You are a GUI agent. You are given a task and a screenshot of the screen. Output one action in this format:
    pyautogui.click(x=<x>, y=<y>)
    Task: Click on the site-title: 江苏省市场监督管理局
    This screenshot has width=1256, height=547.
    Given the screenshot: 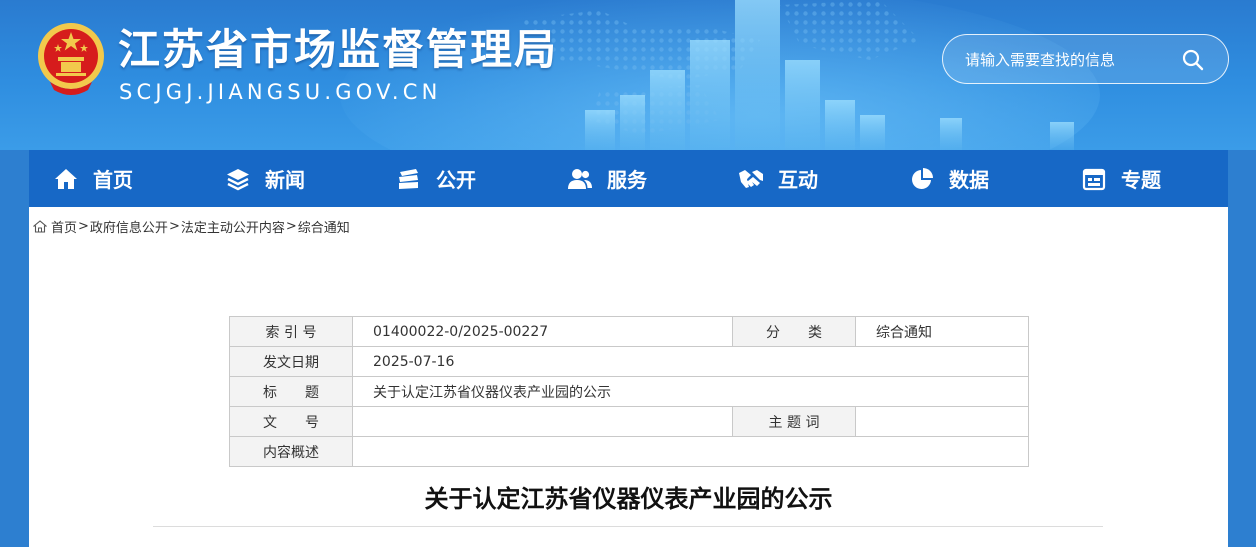 What is the action you would take?
    pyautogui.click(x=338, y=49)
    